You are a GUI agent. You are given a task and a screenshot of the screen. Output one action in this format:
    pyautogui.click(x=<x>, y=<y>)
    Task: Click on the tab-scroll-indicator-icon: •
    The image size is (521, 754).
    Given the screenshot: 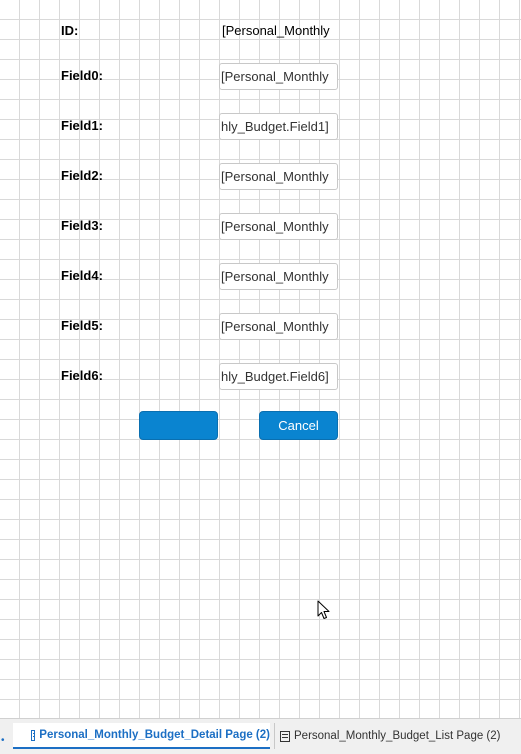 What is the action you would take?
    pyautogui.click(x=3, y=740)
    